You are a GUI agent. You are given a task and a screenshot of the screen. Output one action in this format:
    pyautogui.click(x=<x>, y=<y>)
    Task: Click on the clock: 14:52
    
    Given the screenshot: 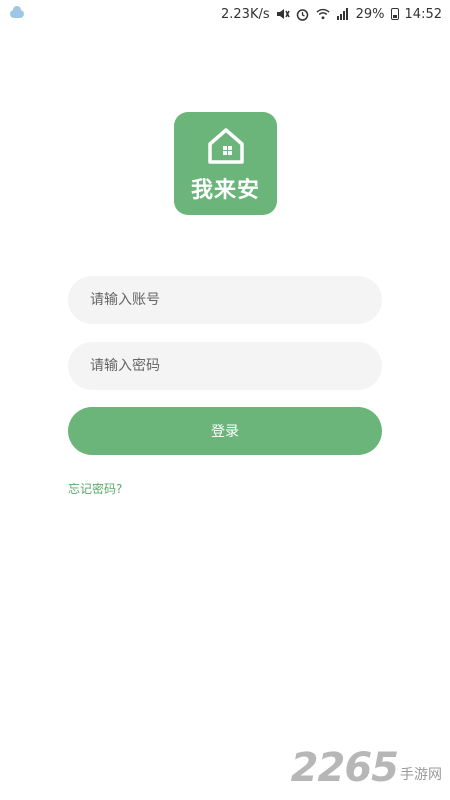 What is the action you would take?
    pyautogui.click(x=423, y=14)
    